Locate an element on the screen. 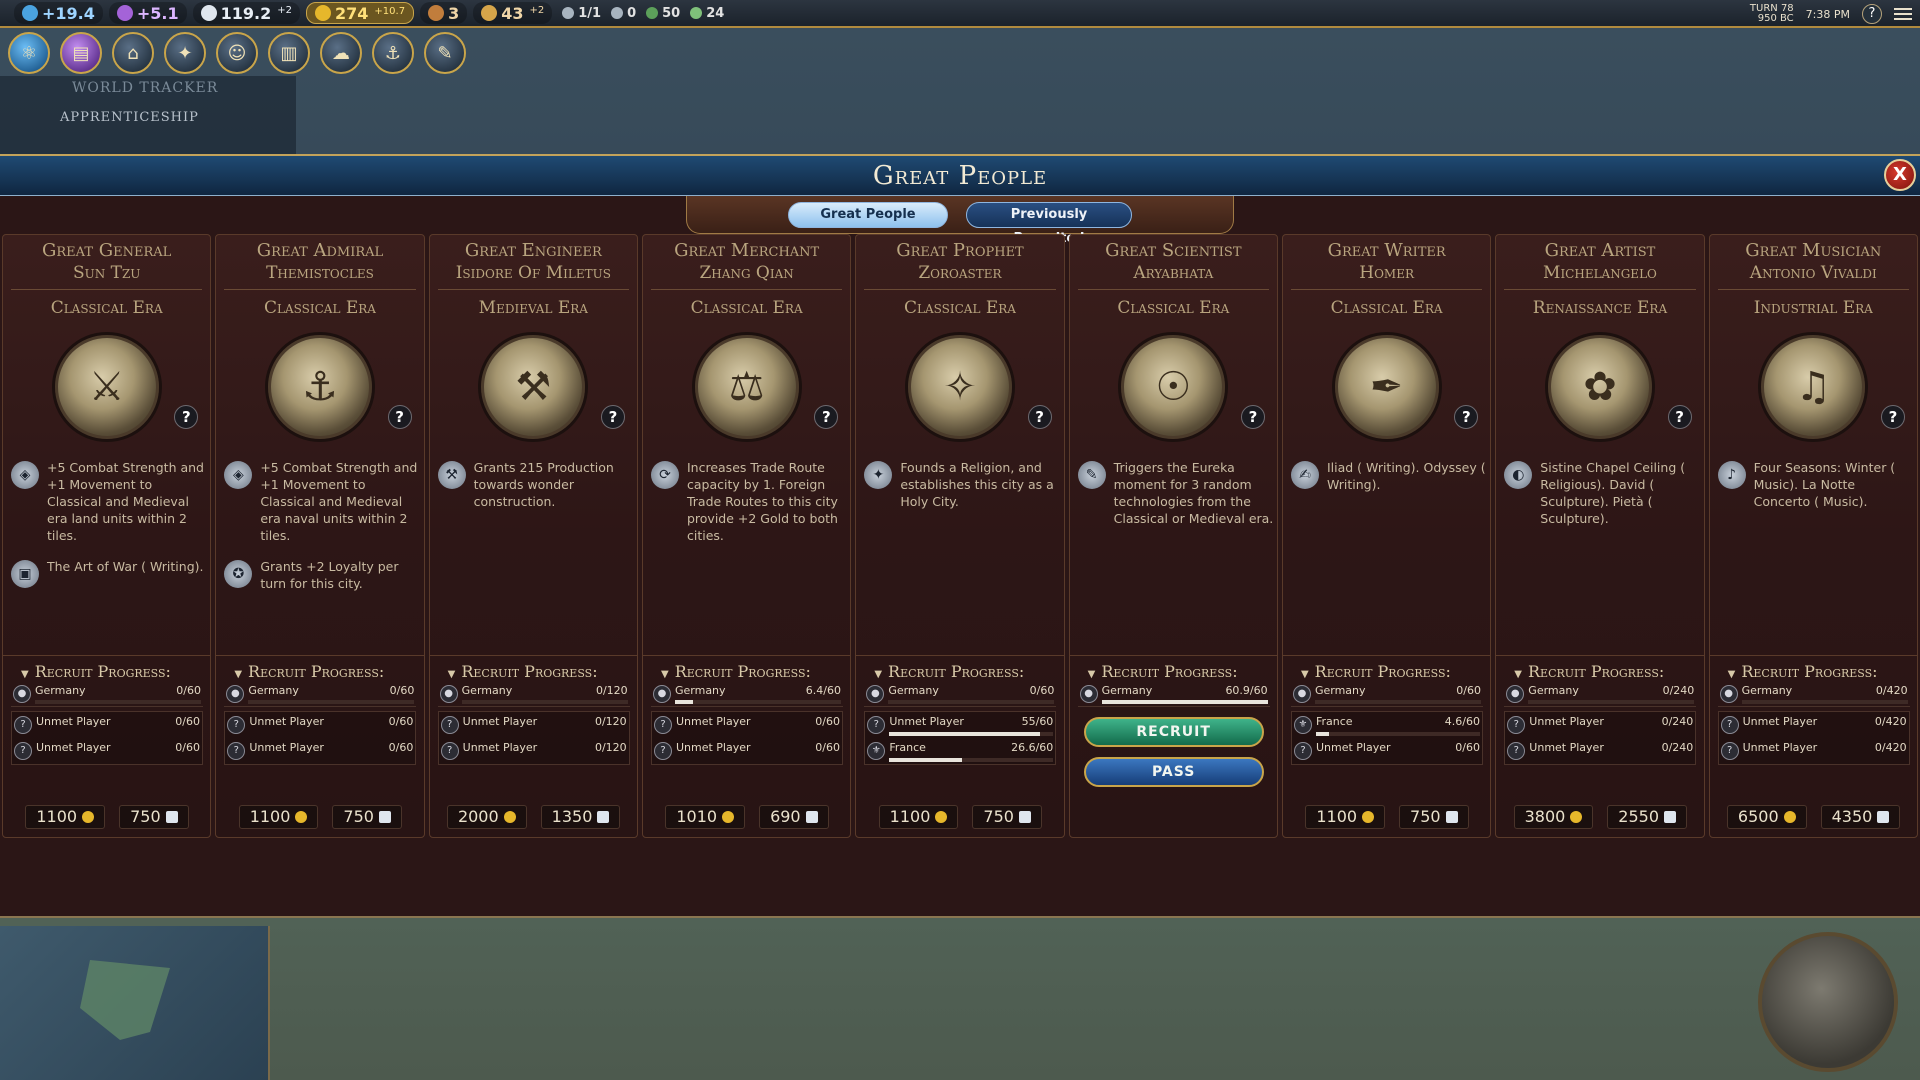 This screenshot has width=1920, height=1080. gold-patronage-button: 6500 is located at coordinates (1766, 817).